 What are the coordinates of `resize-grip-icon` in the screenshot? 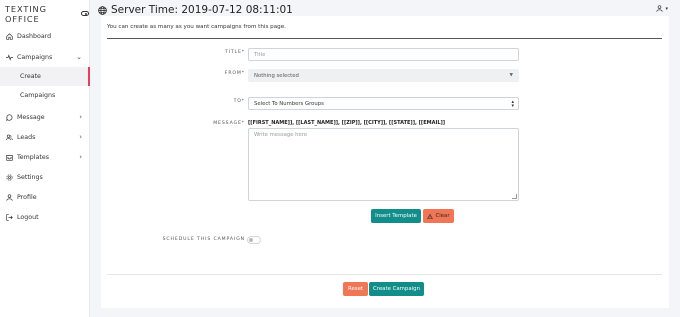 It's located at (514, 196).